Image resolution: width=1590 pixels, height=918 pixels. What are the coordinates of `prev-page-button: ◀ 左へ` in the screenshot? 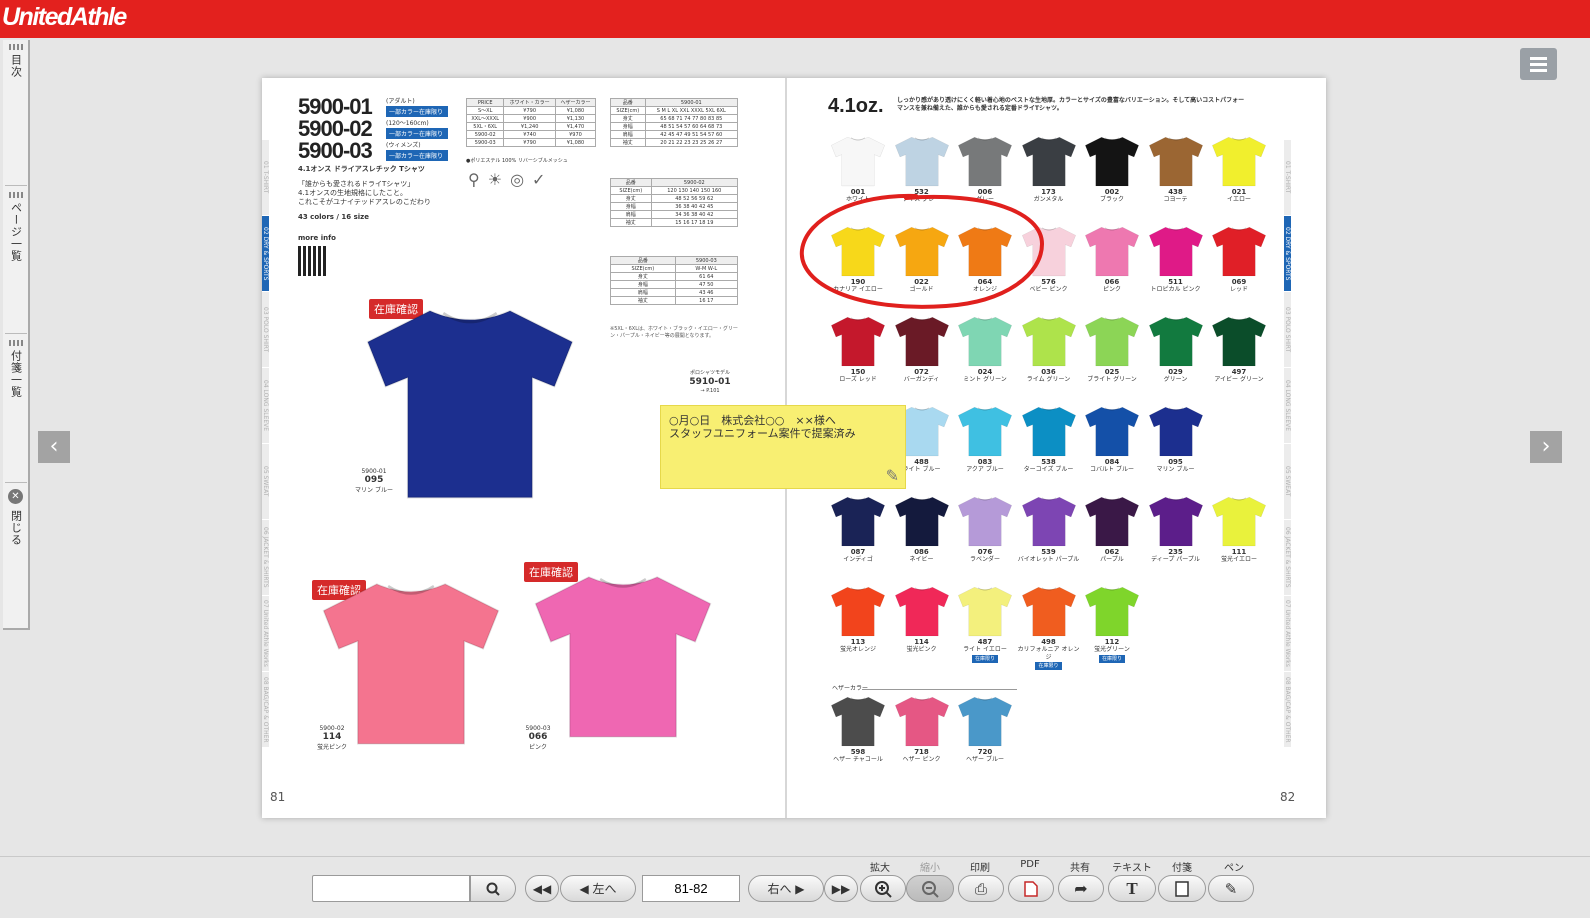 It's located at (598, 888).